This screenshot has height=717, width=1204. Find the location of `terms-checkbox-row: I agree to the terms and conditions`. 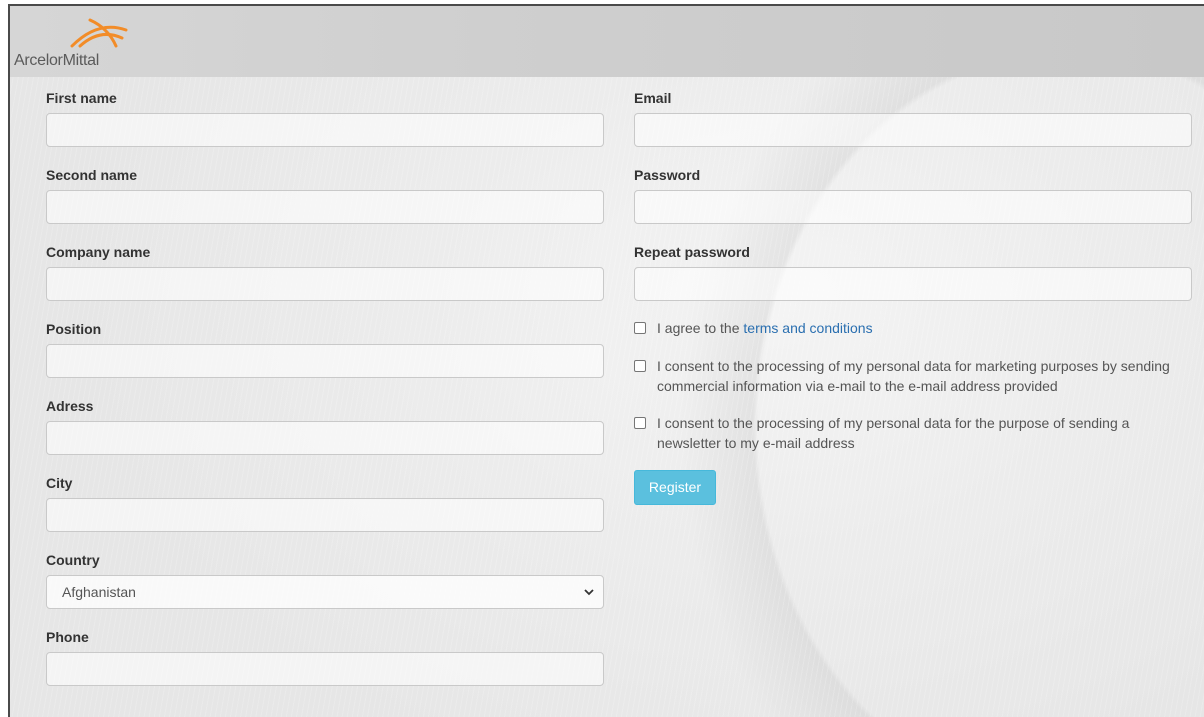

terms-checkbox-row: I agree to the terms and conditions is located at coordinates (914, 329).